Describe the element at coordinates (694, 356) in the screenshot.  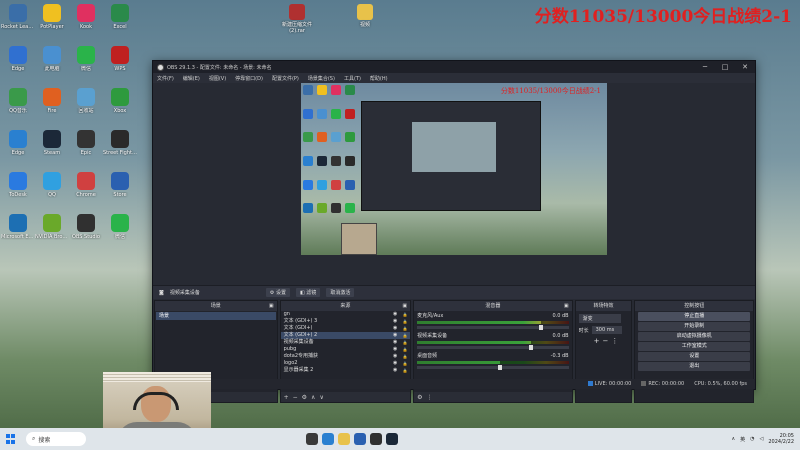
I see `settings-button: 设置` at that location.